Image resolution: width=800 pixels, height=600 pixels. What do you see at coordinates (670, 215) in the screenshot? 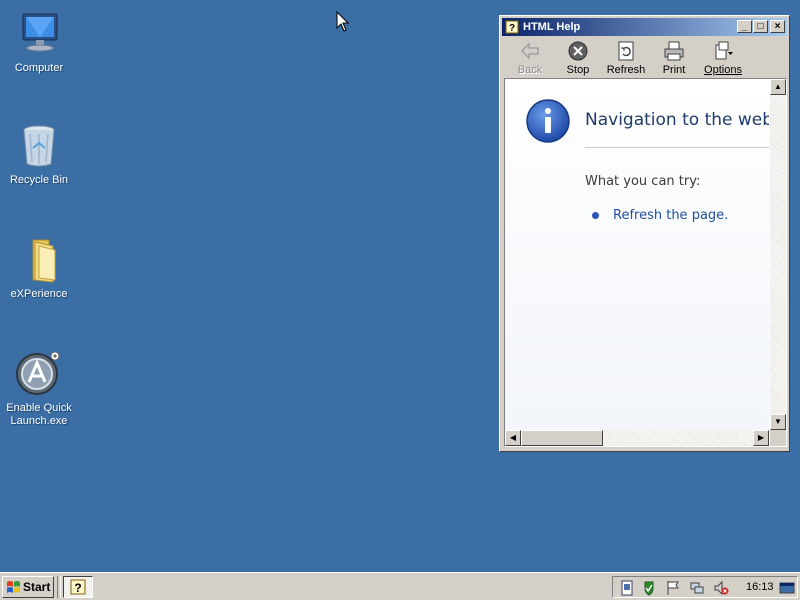
I see `refresh-page-link: Refresh the page.` at bounding box center [670, 215].